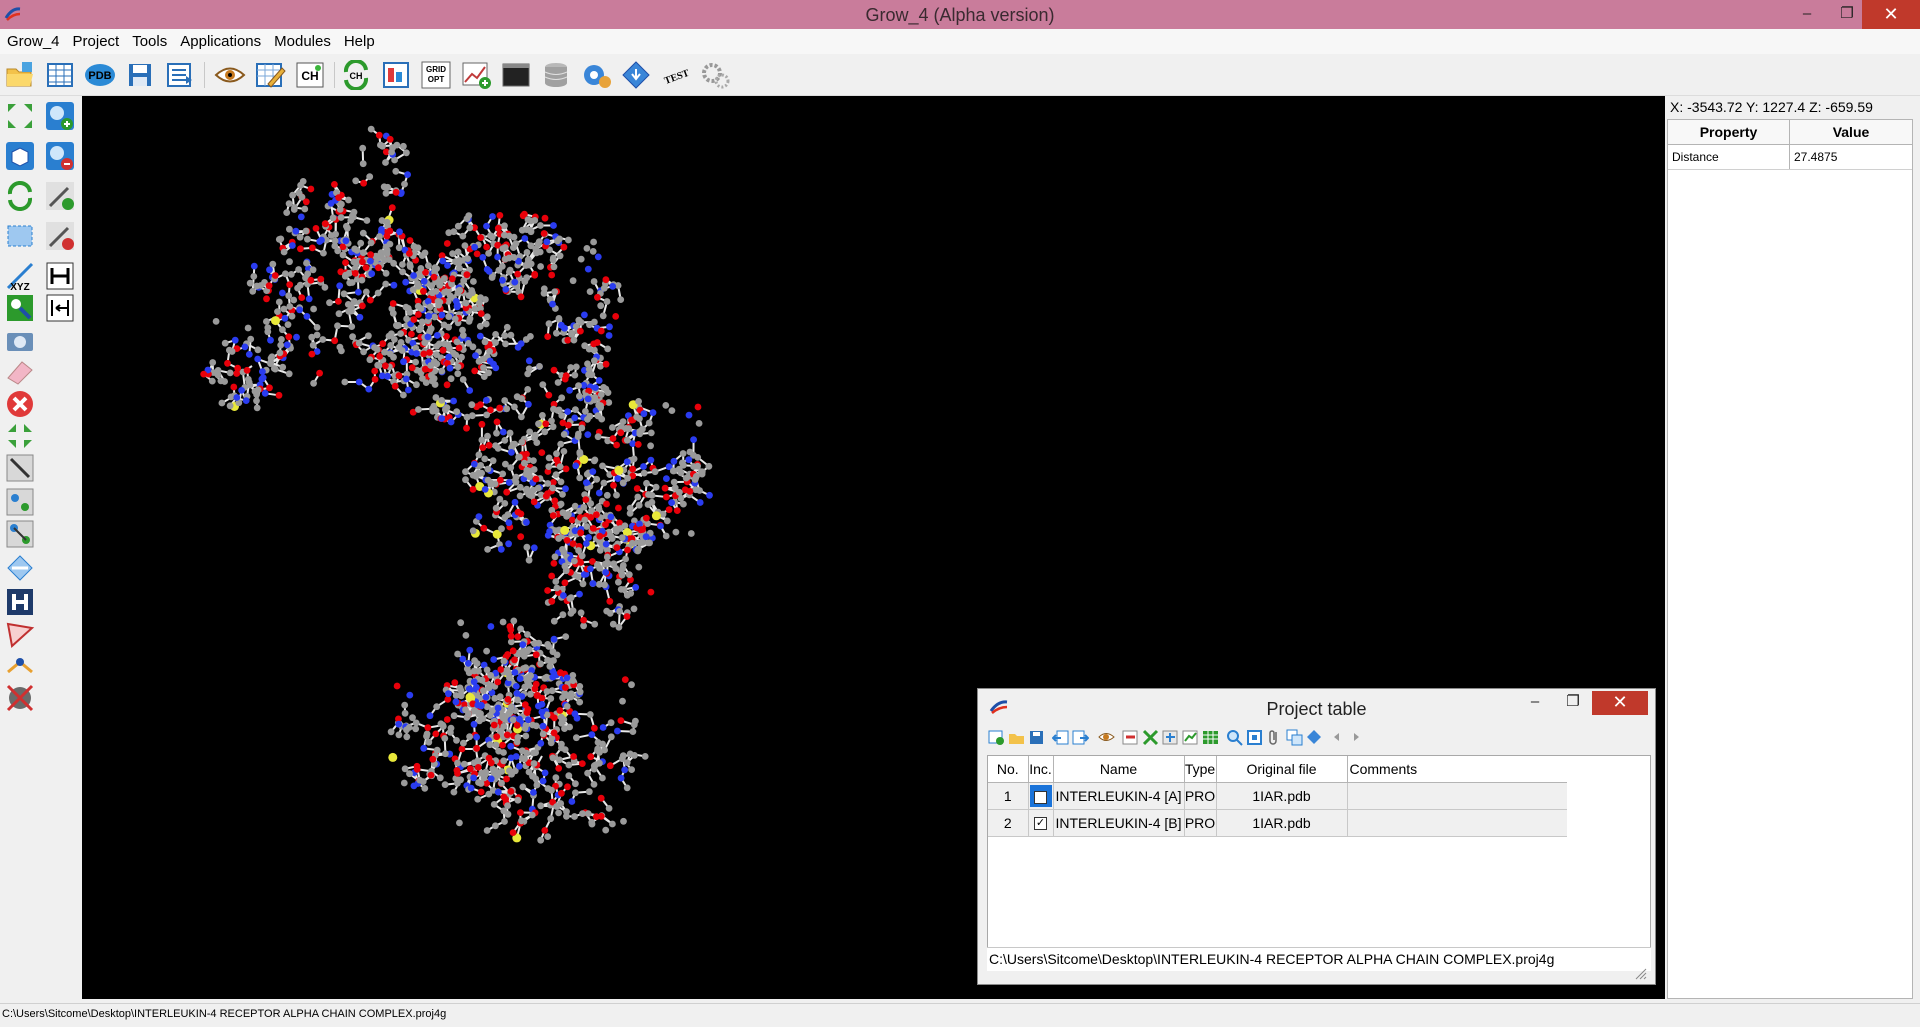  Describe the element at coordinates (356, 75) in the screenshot. I see `refresh-icon: CH` at that location.